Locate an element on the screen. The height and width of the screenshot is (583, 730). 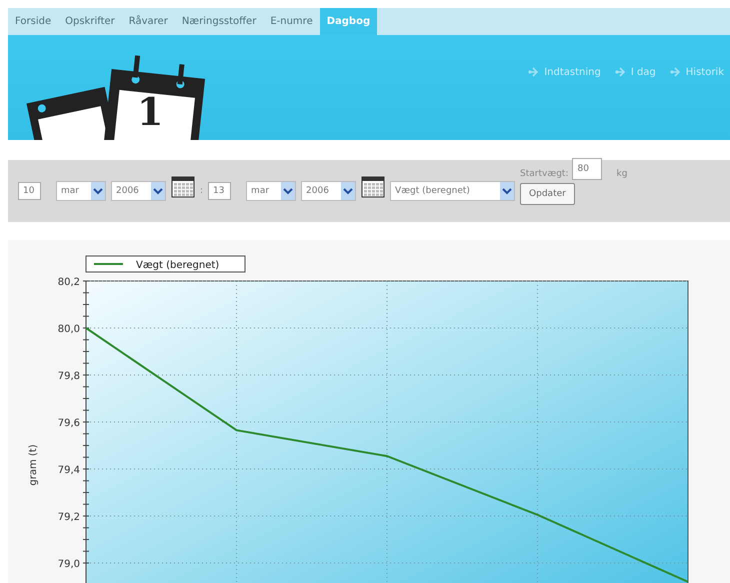
update-button: Opdater is located at coordinates (547, 193).